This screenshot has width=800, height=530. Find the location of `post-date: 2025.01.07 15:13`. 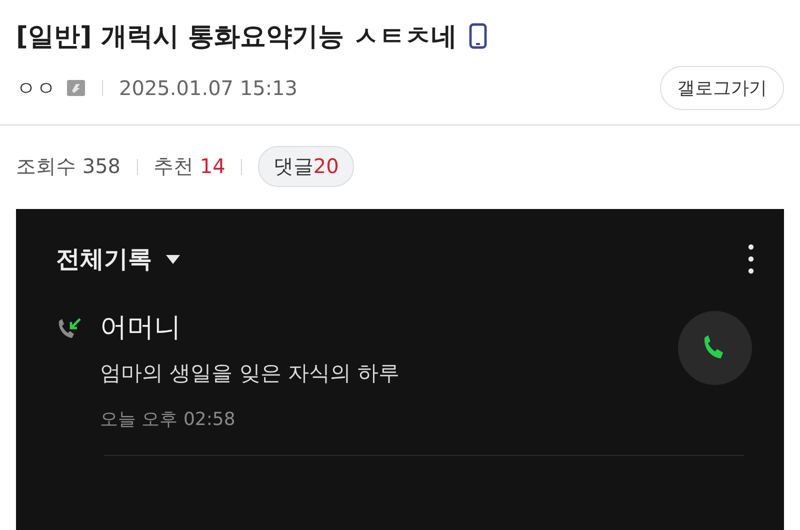

post-date: 2025.01.07 15:13 is located at coordinates (208, 88).